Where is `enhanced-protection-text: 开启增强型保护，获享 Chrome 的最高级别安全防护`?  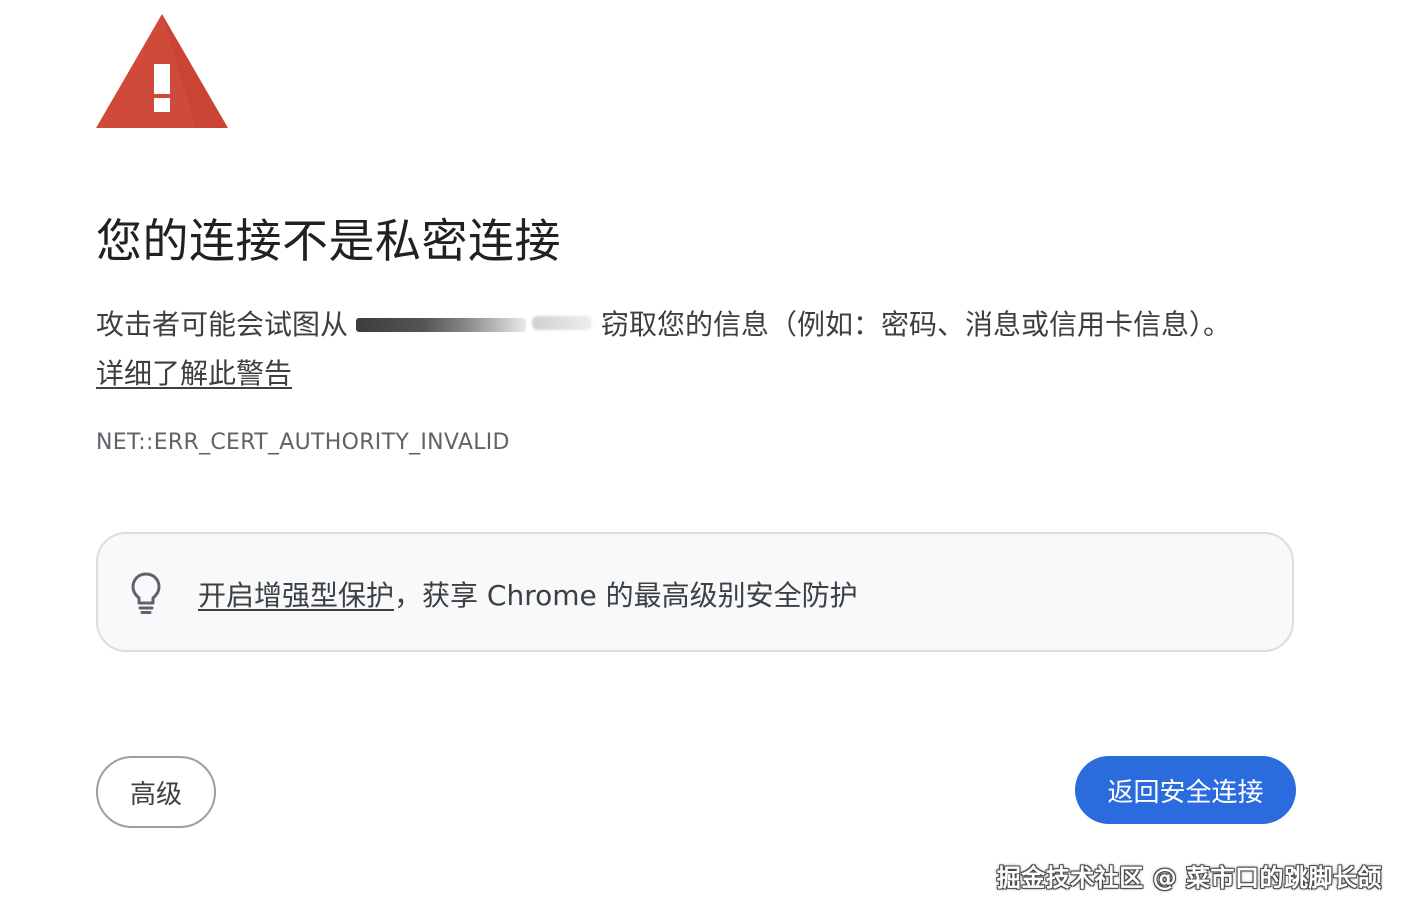 enhanced-protection-text: 开启增强型保护，获享 Chrome 的最高级别安全防护 is located at coordinates (528, 594).